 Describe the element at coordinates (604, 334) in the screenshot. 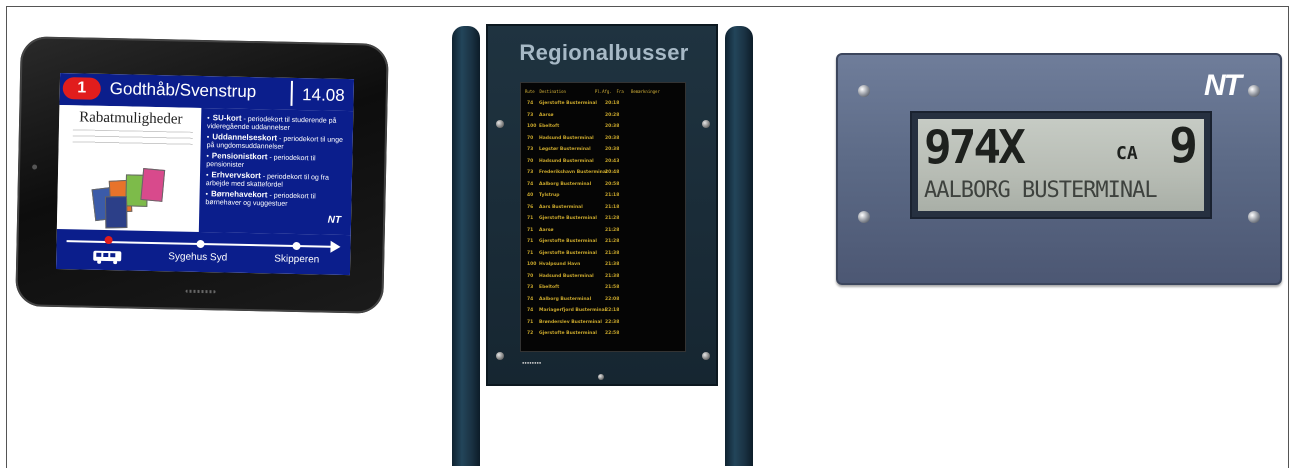

I see `departure-row: 72 Gjerstofte Busterminal 22:58` at that location.